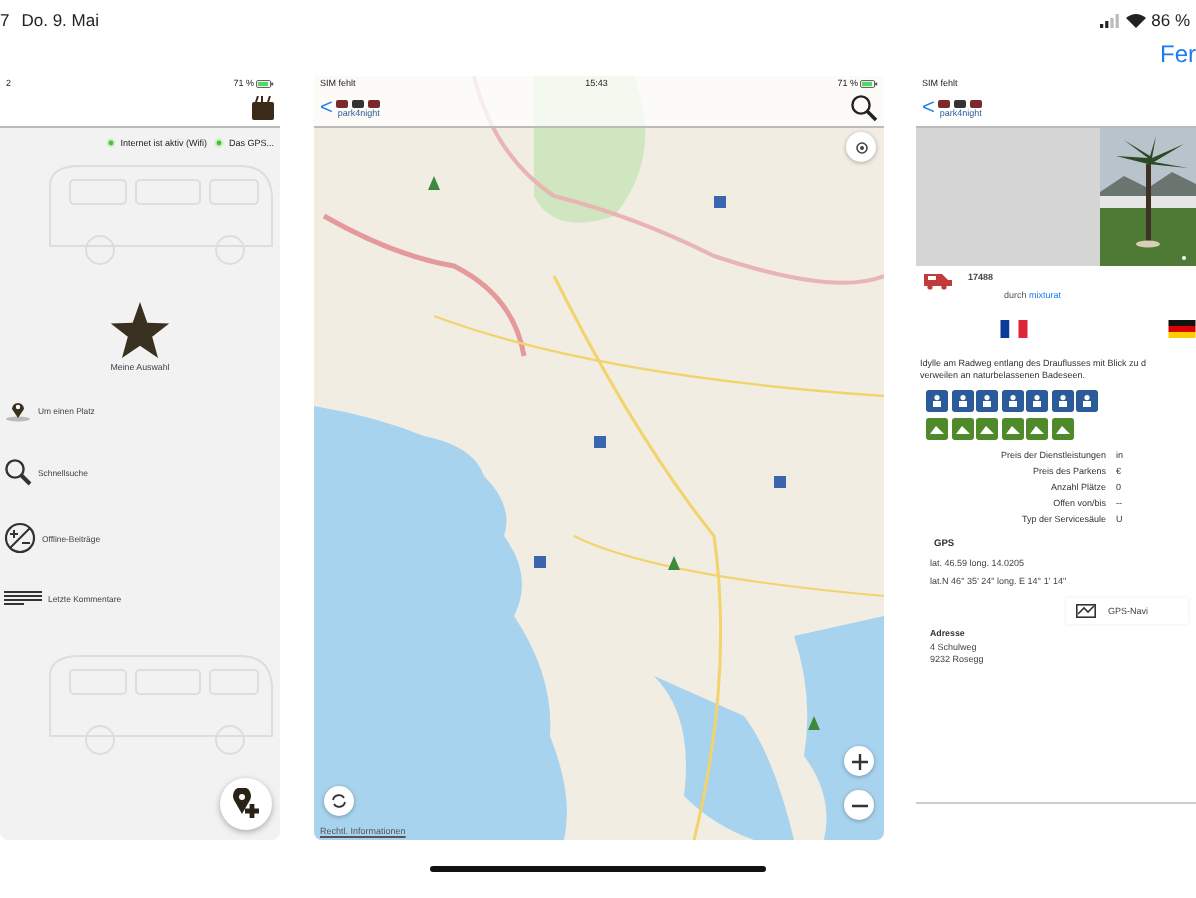 The height and width of the screenshot is (898, 1196). What do you see at coordinates (861, 147) in the screenshot?
I see `target-icon` at bounding box center [861, 147].